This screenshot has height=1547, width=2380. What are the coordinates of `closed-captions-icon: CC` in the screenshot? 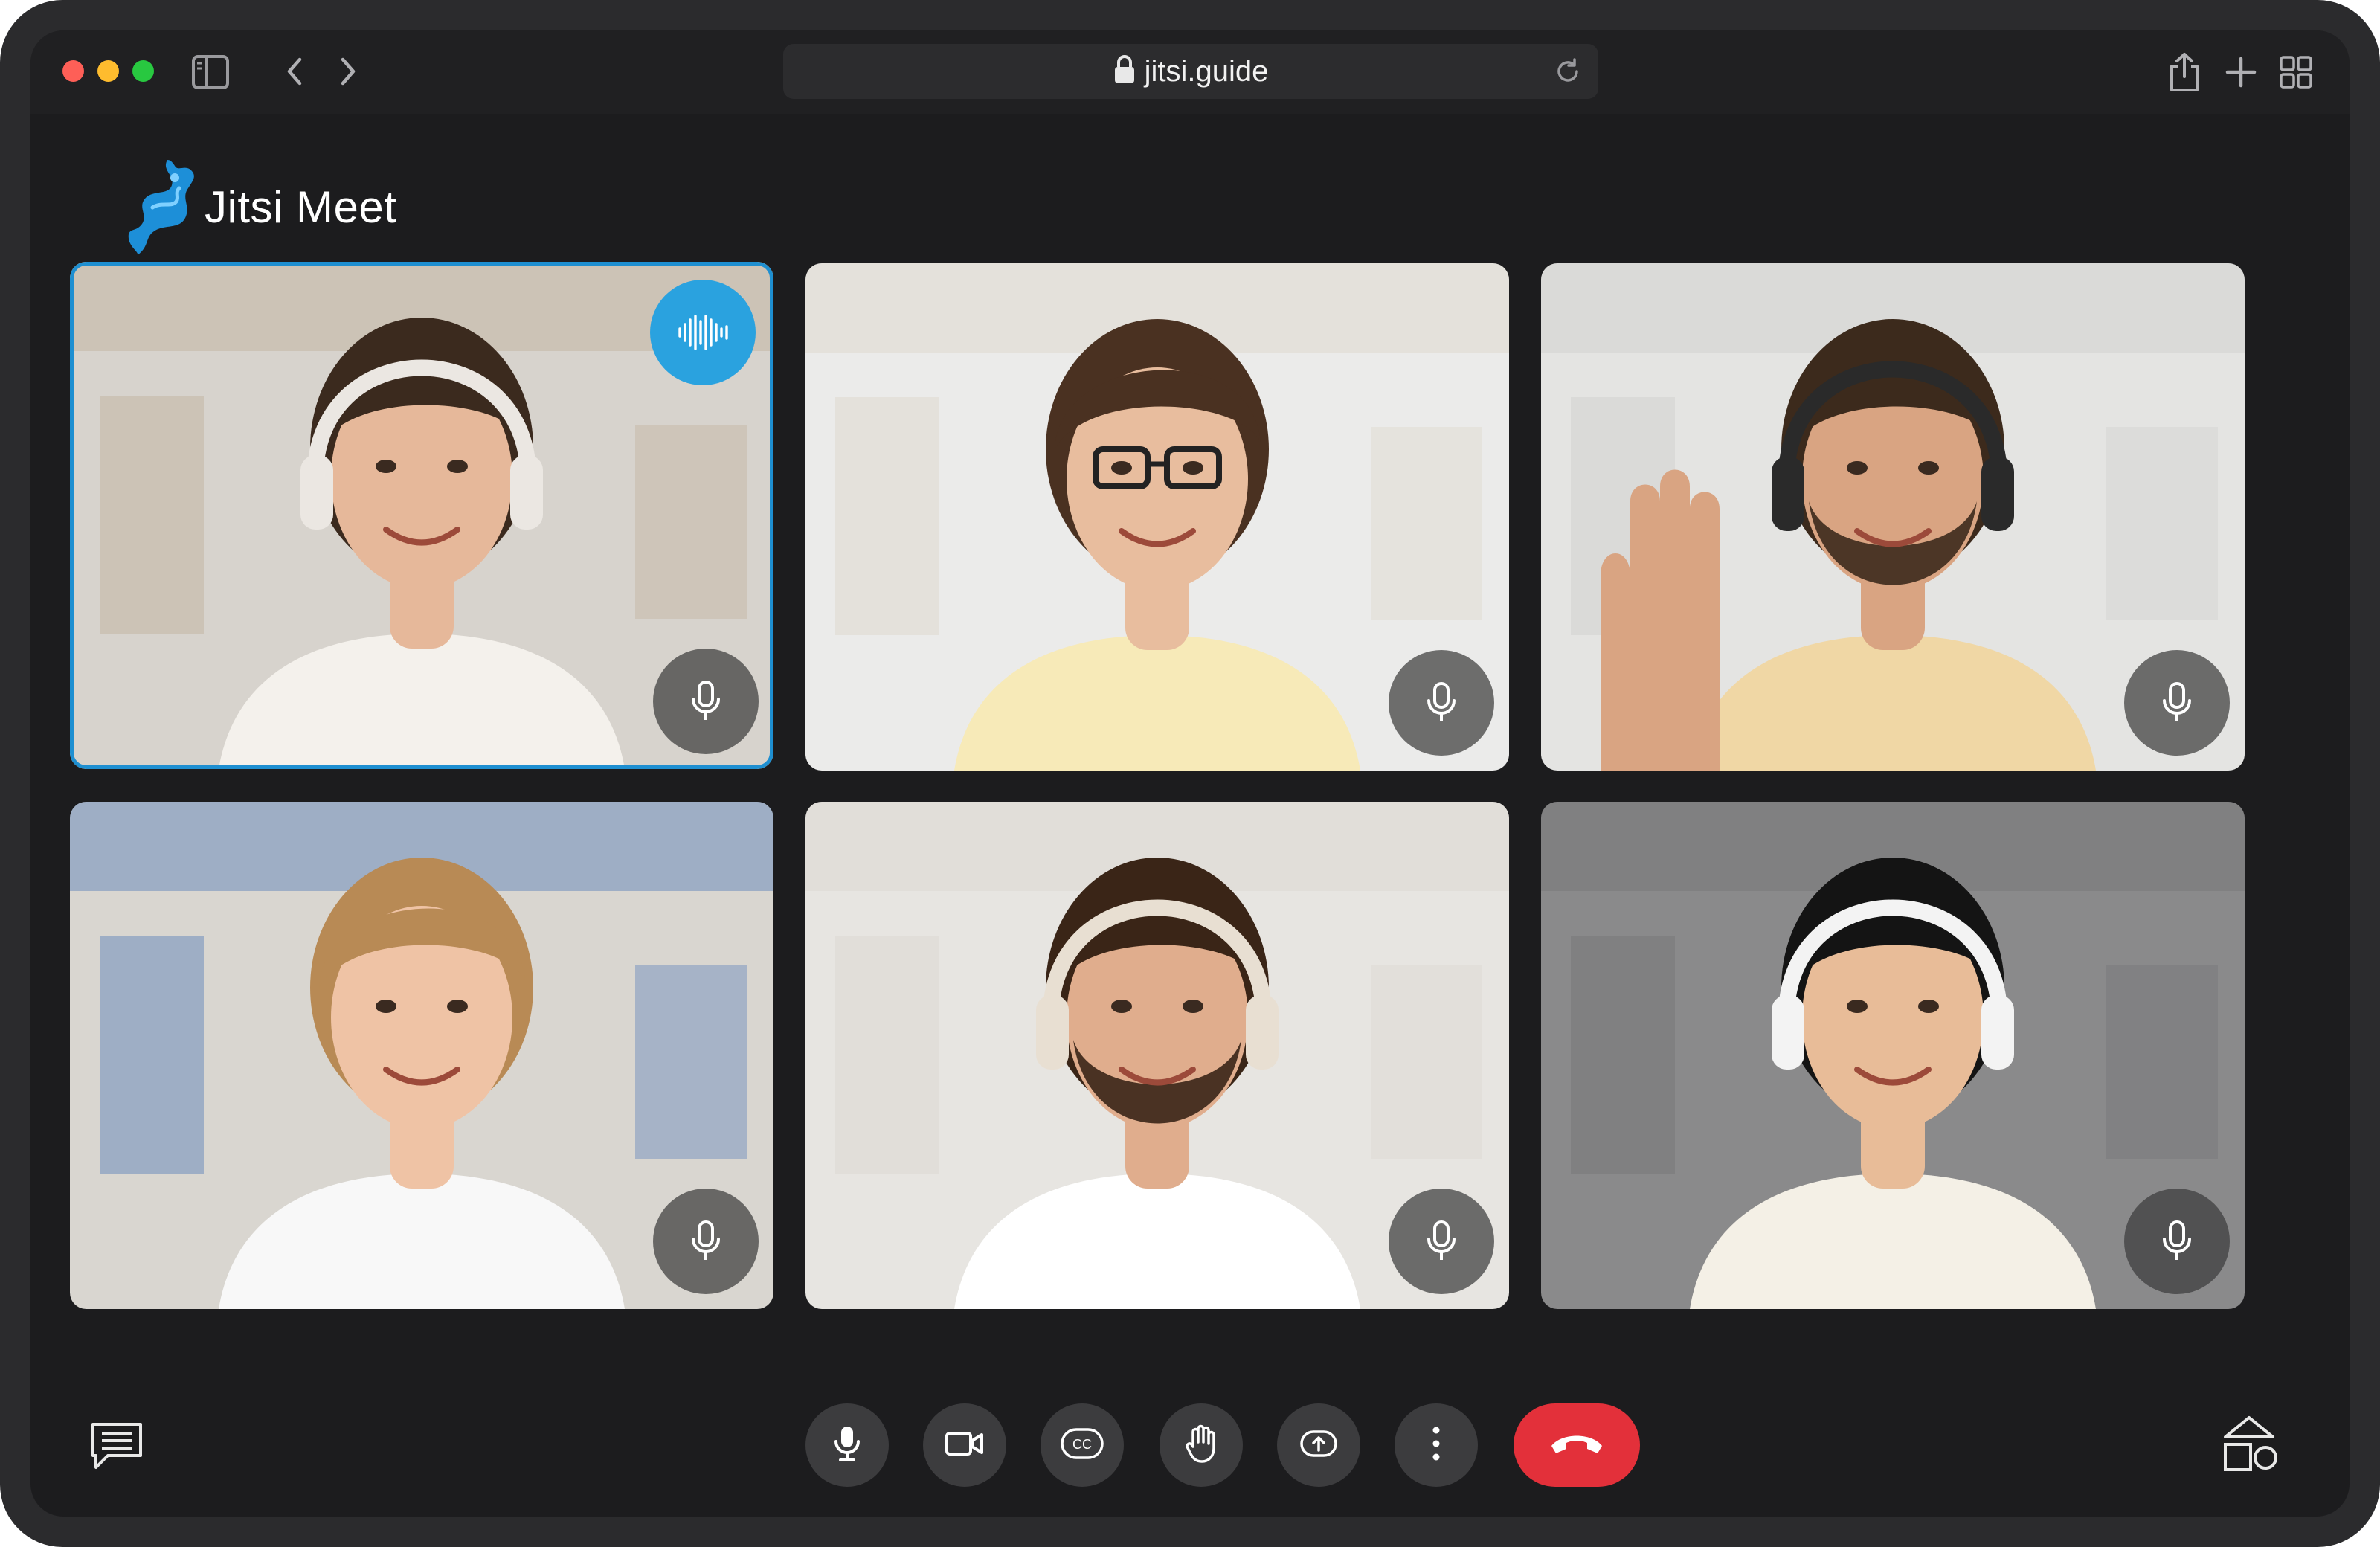 It's located at (1082, 1446).